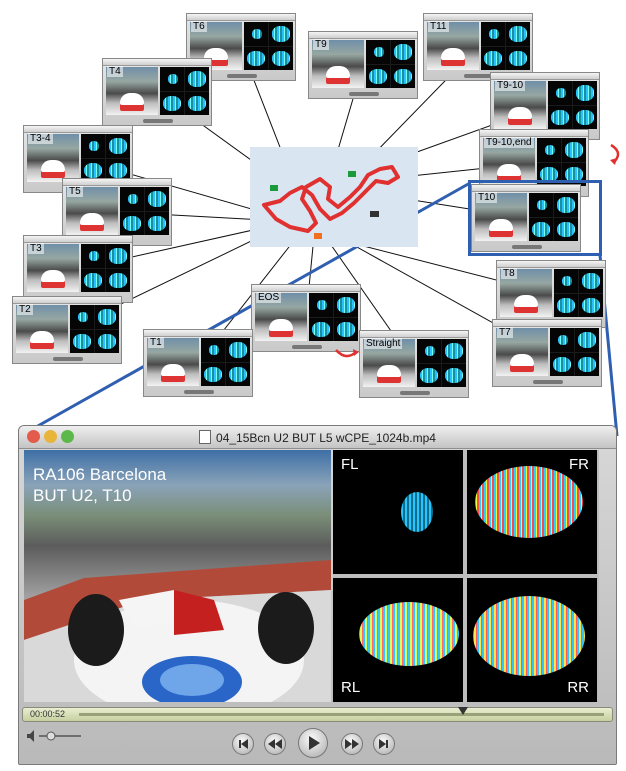 This screenshot has height=771, width=626. What do you see at coordinates (363, 65) in the screenshot?
I see `thumbnail-t9: T9` at bounding box center [363, 65].